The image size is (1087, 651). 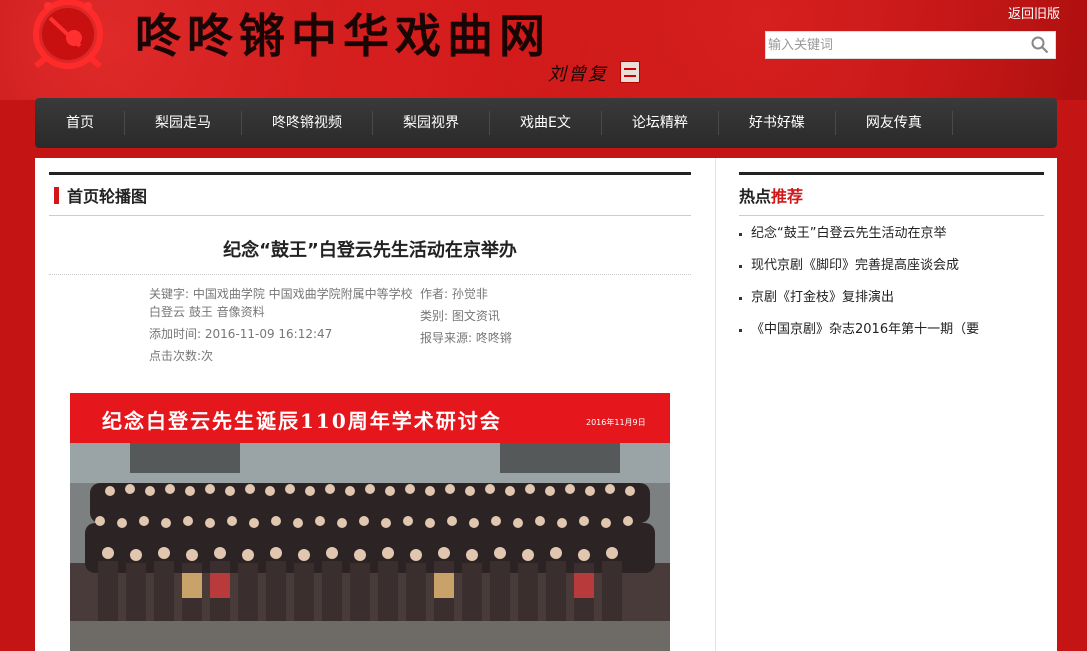 I want to click on drum-logo-icon, so click(x=69, y=36).